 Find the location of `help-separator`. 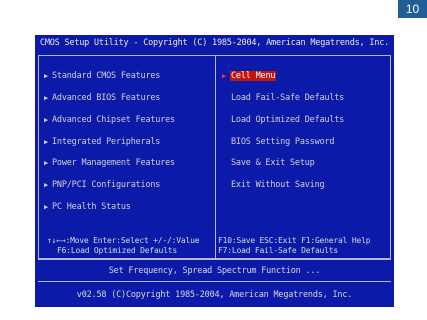

help-separator is located at coordinates (214, 258).